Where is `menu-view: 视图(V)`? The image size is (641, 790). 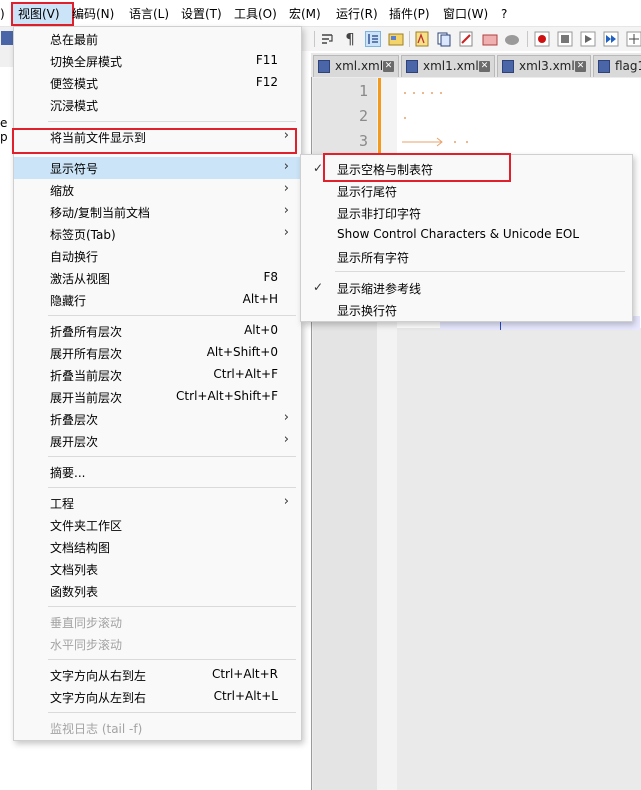 menu-view: 视图(V) is located at coordinates (39, 14).